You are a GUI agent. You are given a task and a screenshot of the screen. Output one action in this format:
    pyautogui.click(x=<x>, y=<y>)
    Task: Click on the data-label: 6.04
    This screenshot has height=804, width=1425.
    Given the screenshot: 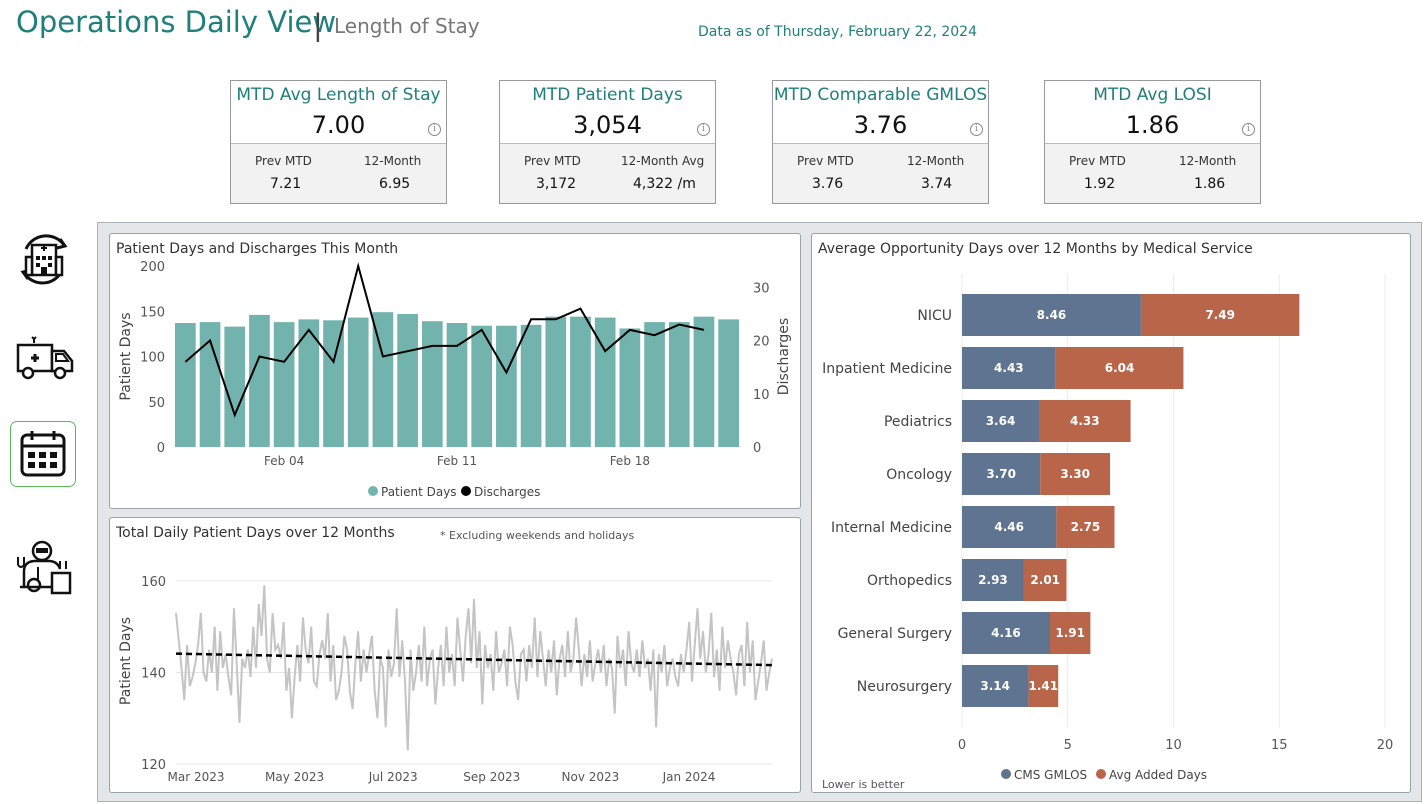 What is the action you would take?
    pyautogui.click(x=1120, y=368)
    